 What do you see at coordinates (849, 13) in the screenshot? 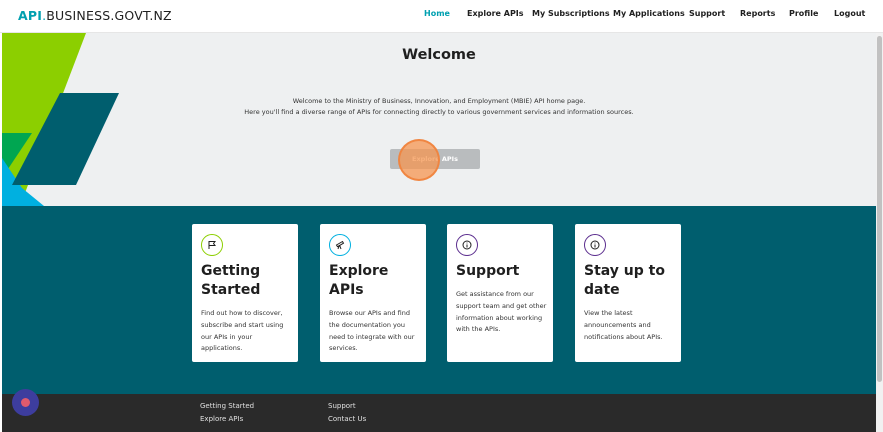
I see `nav-logout: Logout` at bounding box center [849, 13].